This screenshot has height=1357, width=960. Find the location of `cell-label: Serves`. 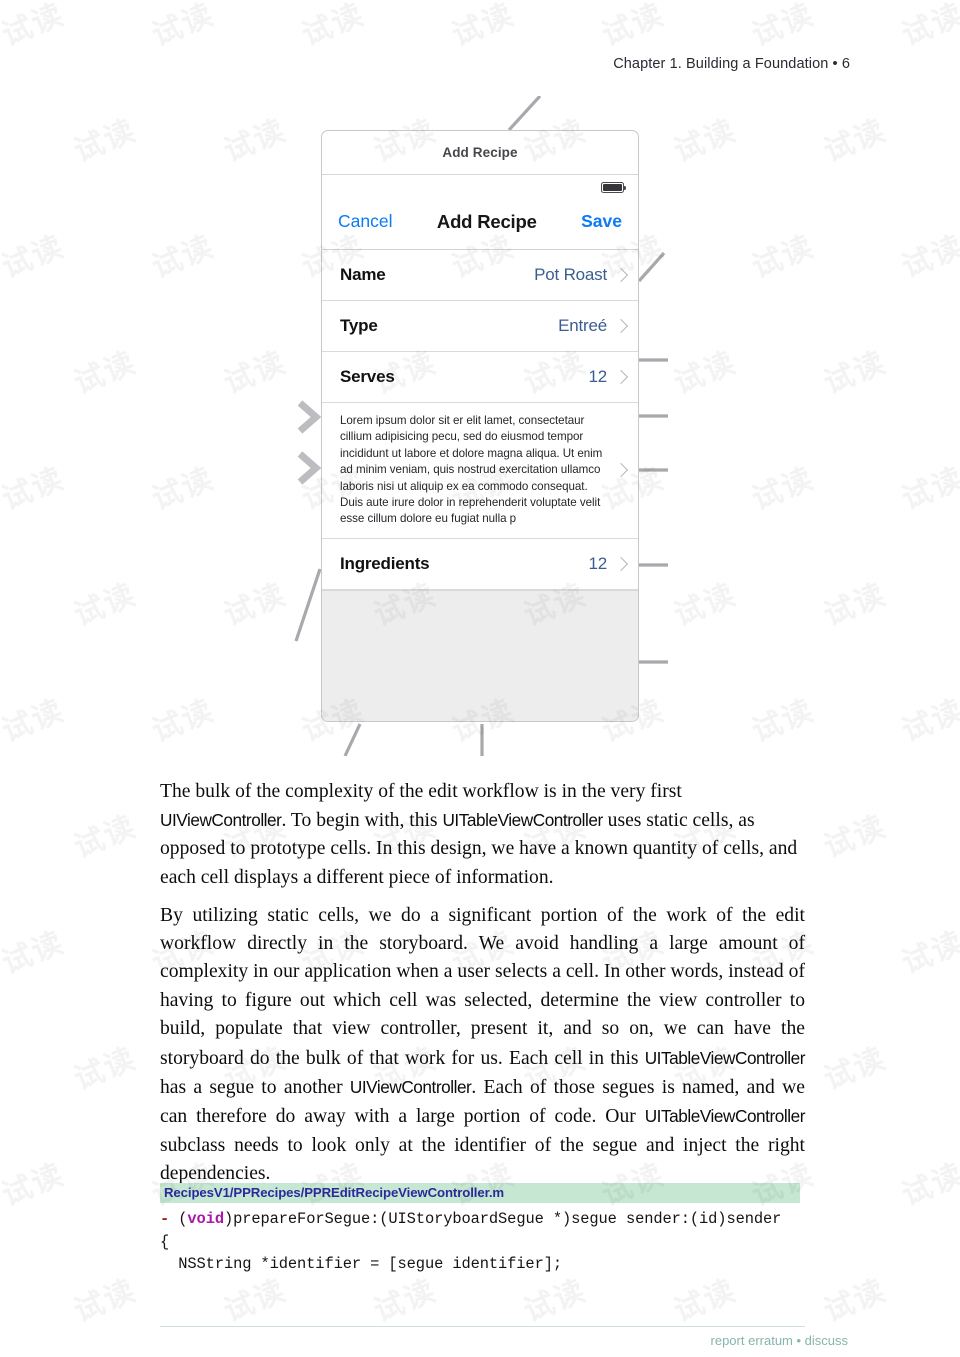

cell-label: Serves is located at coordinates (367, 376).